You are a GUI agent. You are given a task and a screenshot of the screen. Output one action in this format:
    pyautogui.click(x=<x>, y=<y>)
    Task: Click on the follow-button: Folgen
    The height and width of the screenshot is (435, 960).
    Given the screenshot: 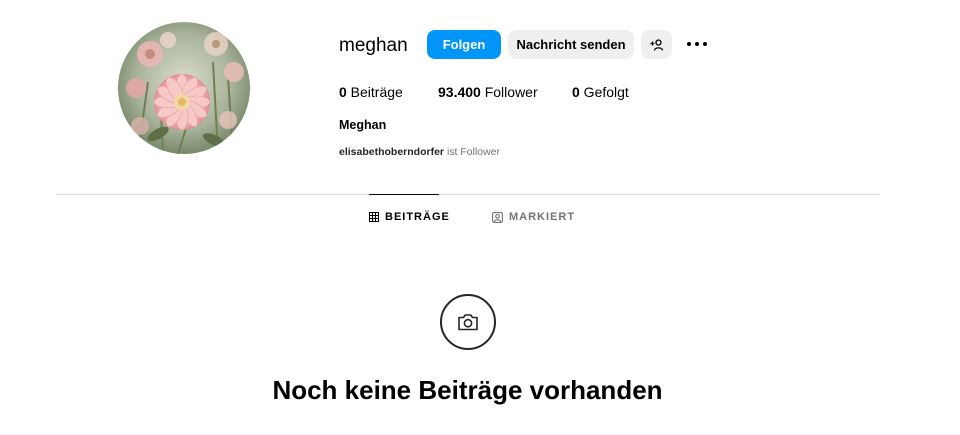 What is the action you would take?
    pyautogui.click(x=464, y=44)
    